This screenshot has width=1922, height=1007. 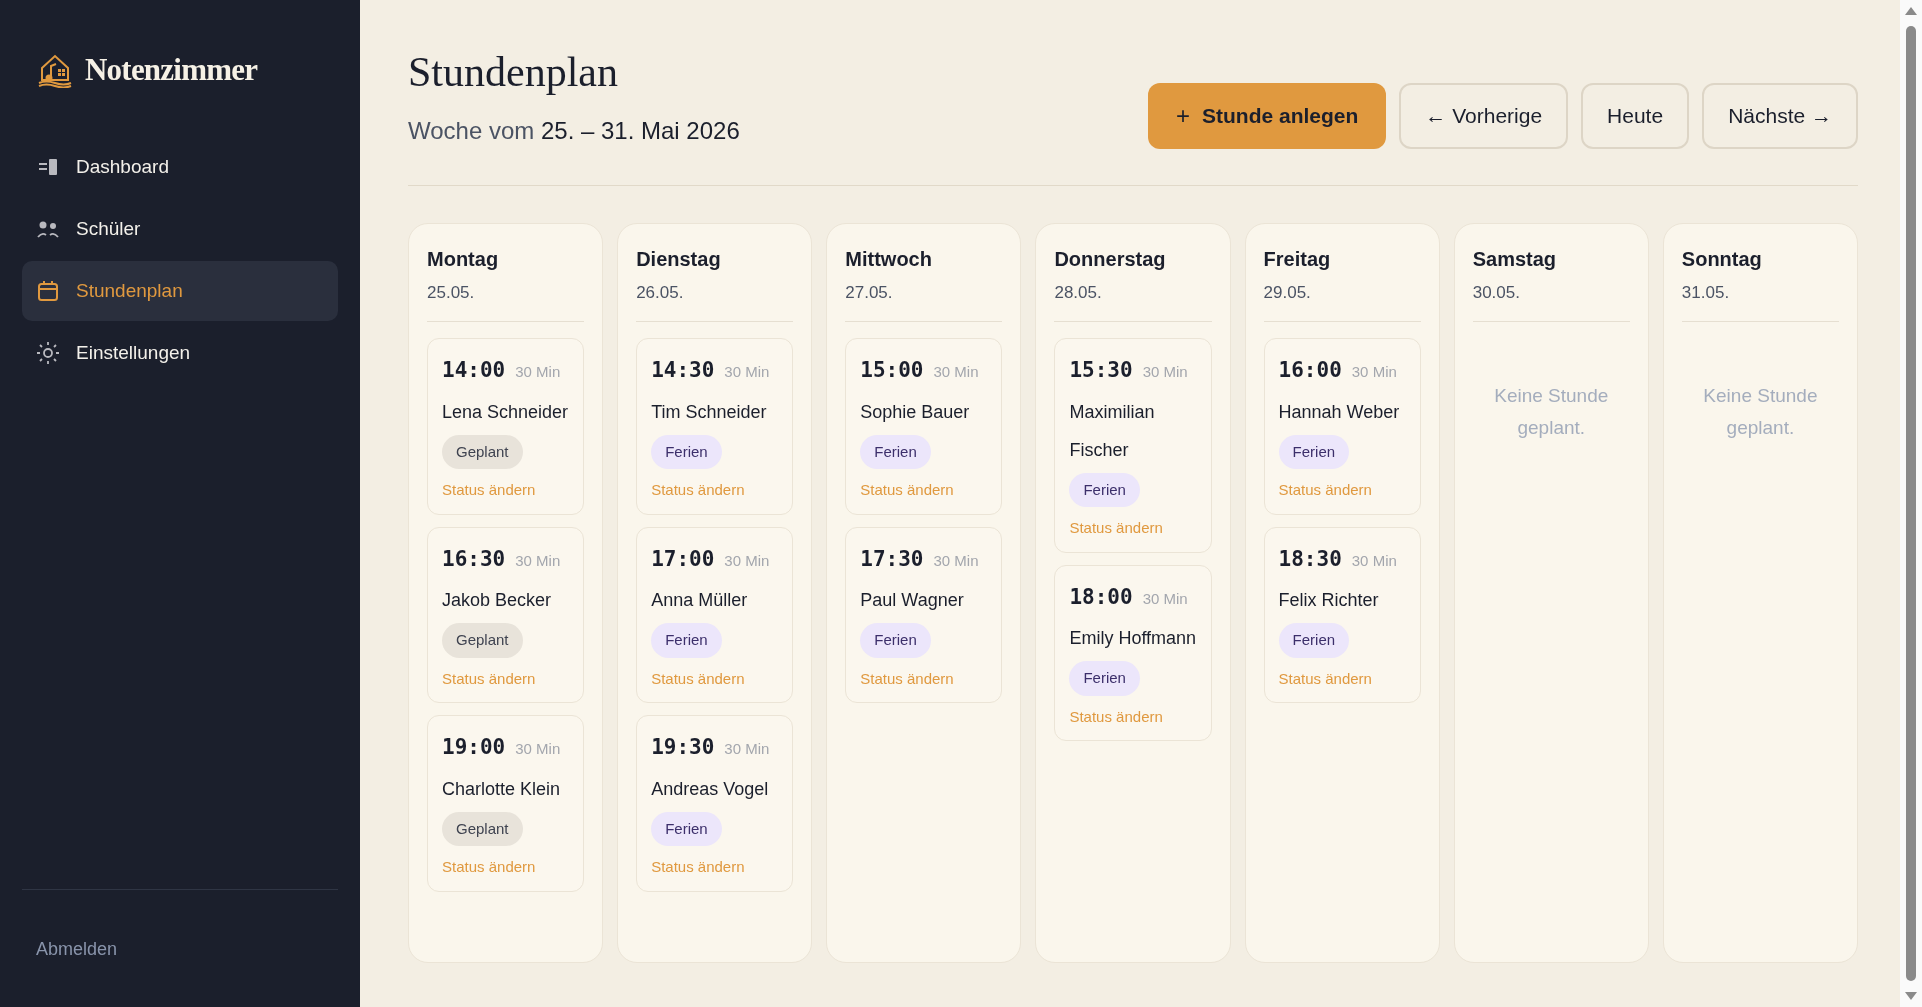 I want to click on nav-button: ← Vorherige, so click(x=1484, y=115).